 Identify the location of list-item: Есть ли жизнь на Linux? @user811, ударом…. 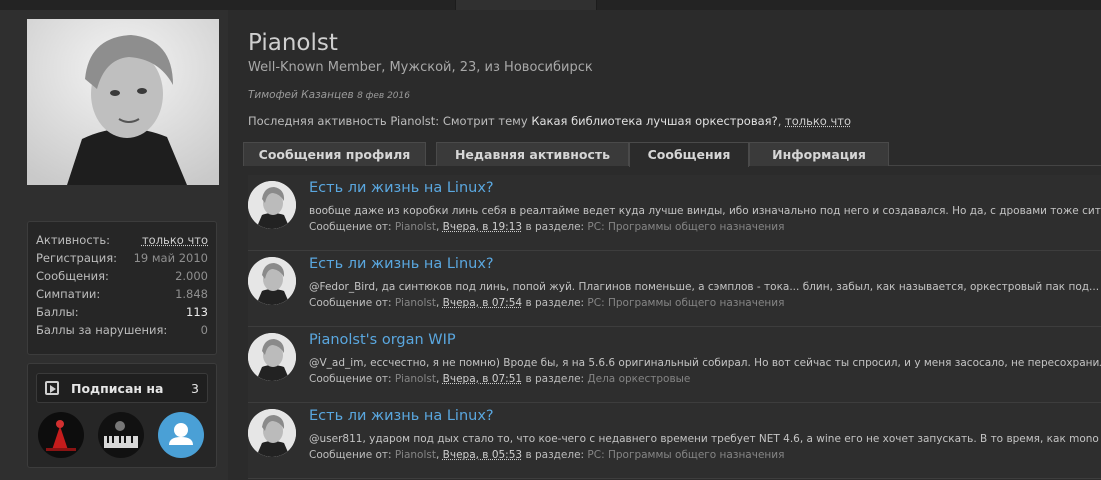
(674, 441).